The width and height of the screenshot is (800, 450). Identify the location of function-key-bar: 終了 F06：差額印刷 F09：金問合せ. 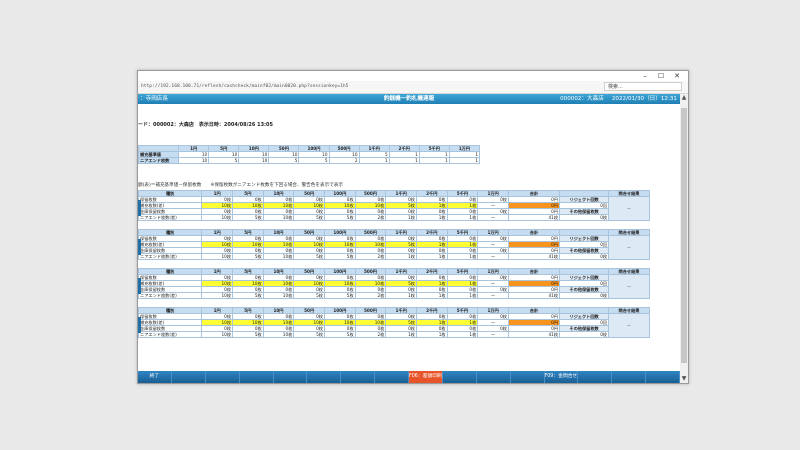
(409, 377).